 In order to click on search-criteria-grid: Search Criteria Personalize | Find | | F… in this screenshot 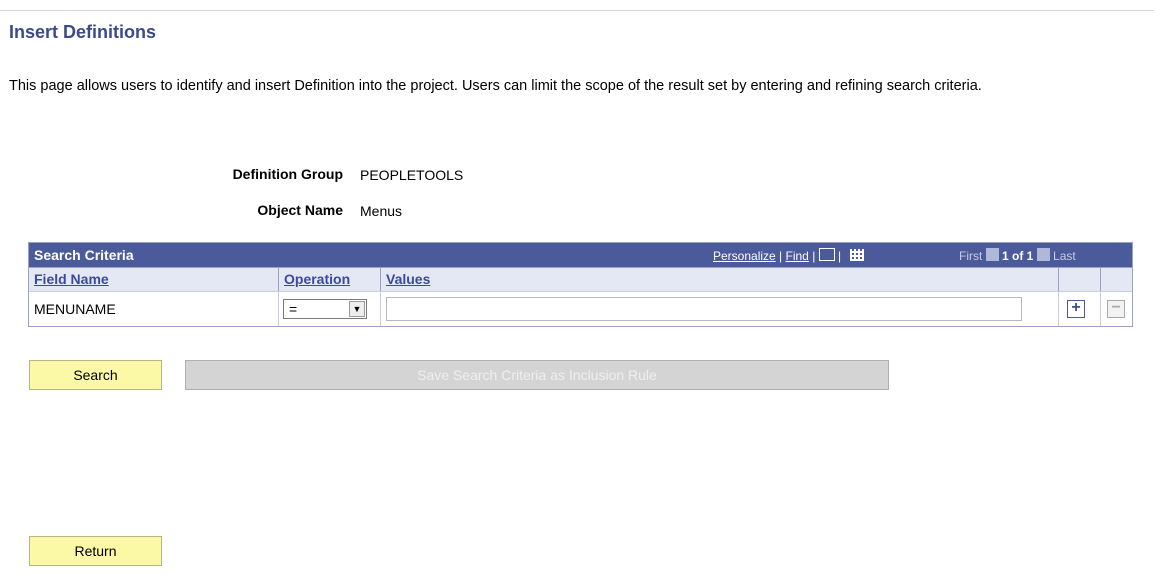, I will do `click(580, 284)`.